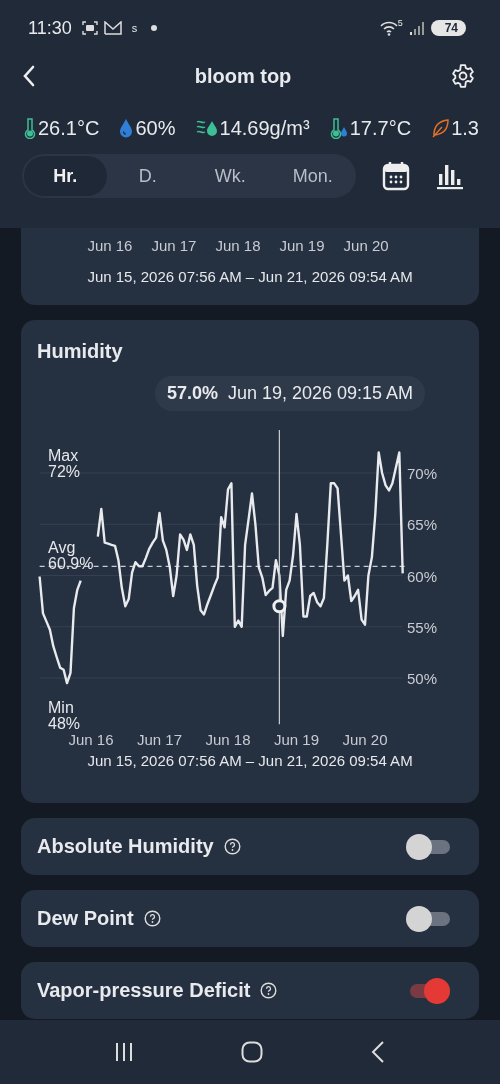 This screenshot has height=1084, width=500. I want to click on tooltip-time: Jun 19, 2026 09:15 AM, so click(320, 393).